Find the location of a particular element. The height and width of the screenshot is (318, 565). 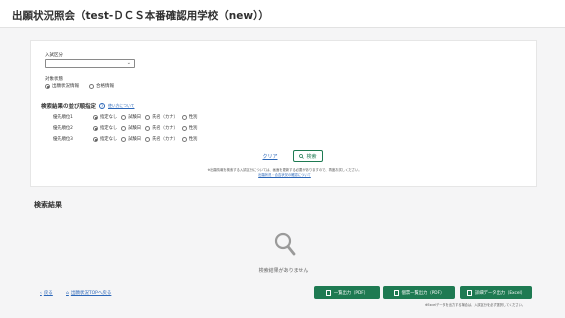

priority-2-options: 指定なし 試験日 氏名（カナ） 性別 is located at coordinates (145, 128).